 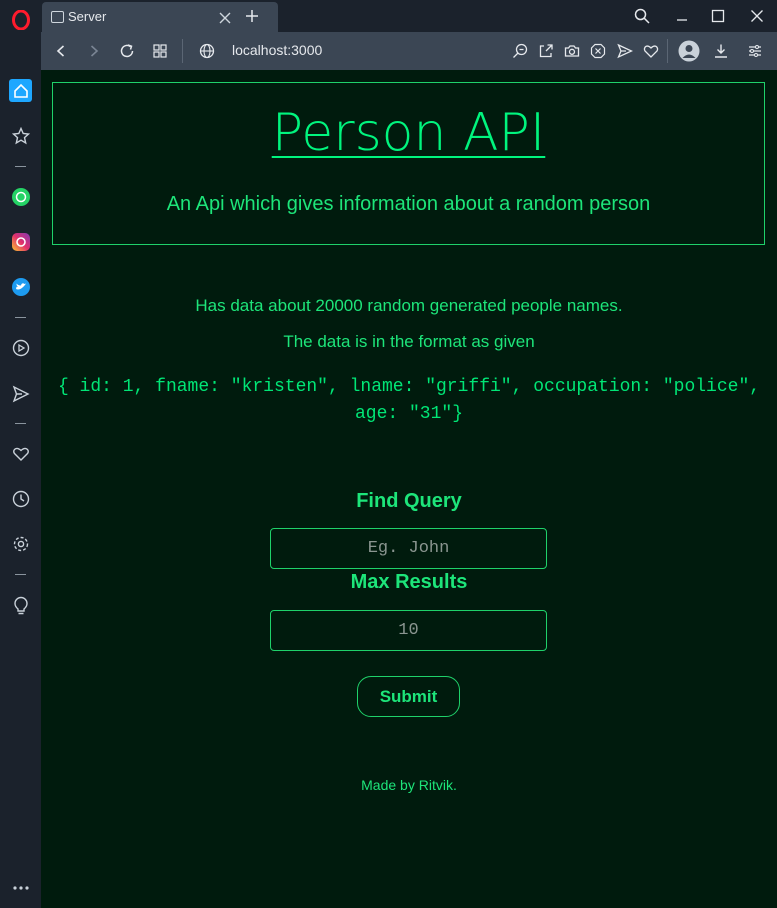 What do you see at coordinates (57, 17) in the screenshot?
I see `favicon-icon` at bounding box center [57, 17].